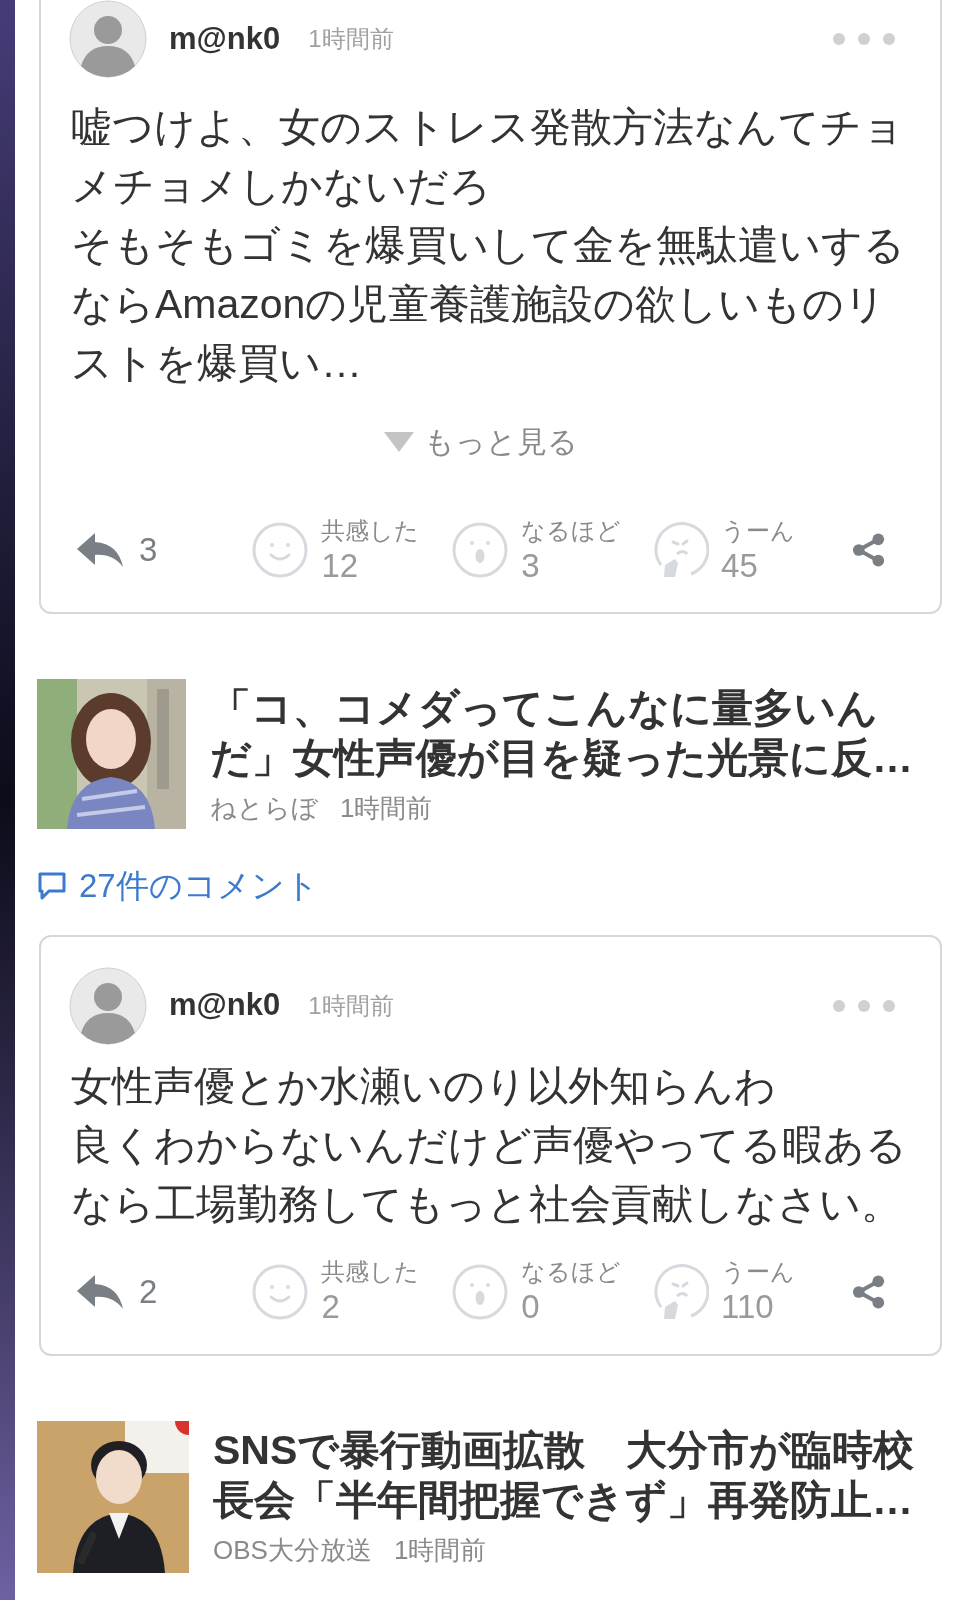  Describe the element at coordinates (531, 1306) in the screenshot. I see `reaction-count: 0` at that location.